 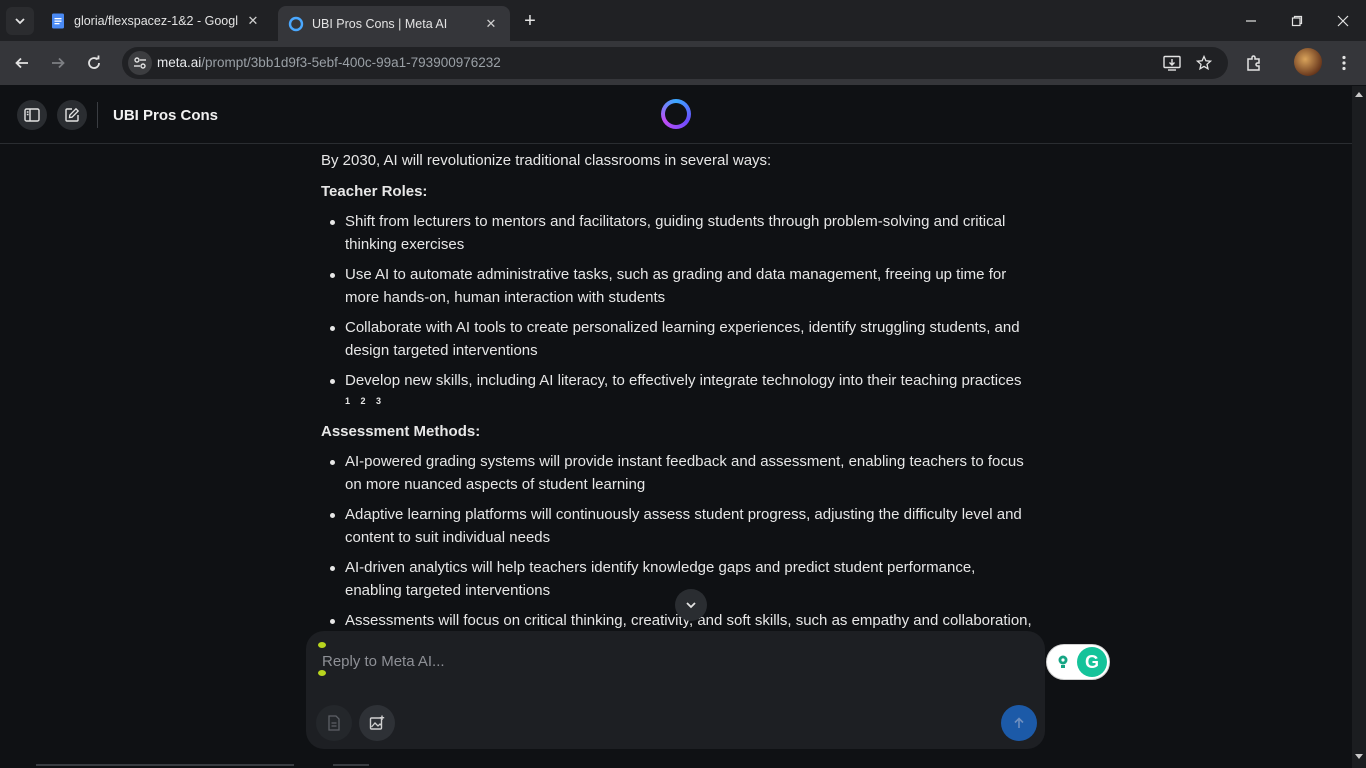 I want to click on bookmark-button, so click(x=1204, y=63).